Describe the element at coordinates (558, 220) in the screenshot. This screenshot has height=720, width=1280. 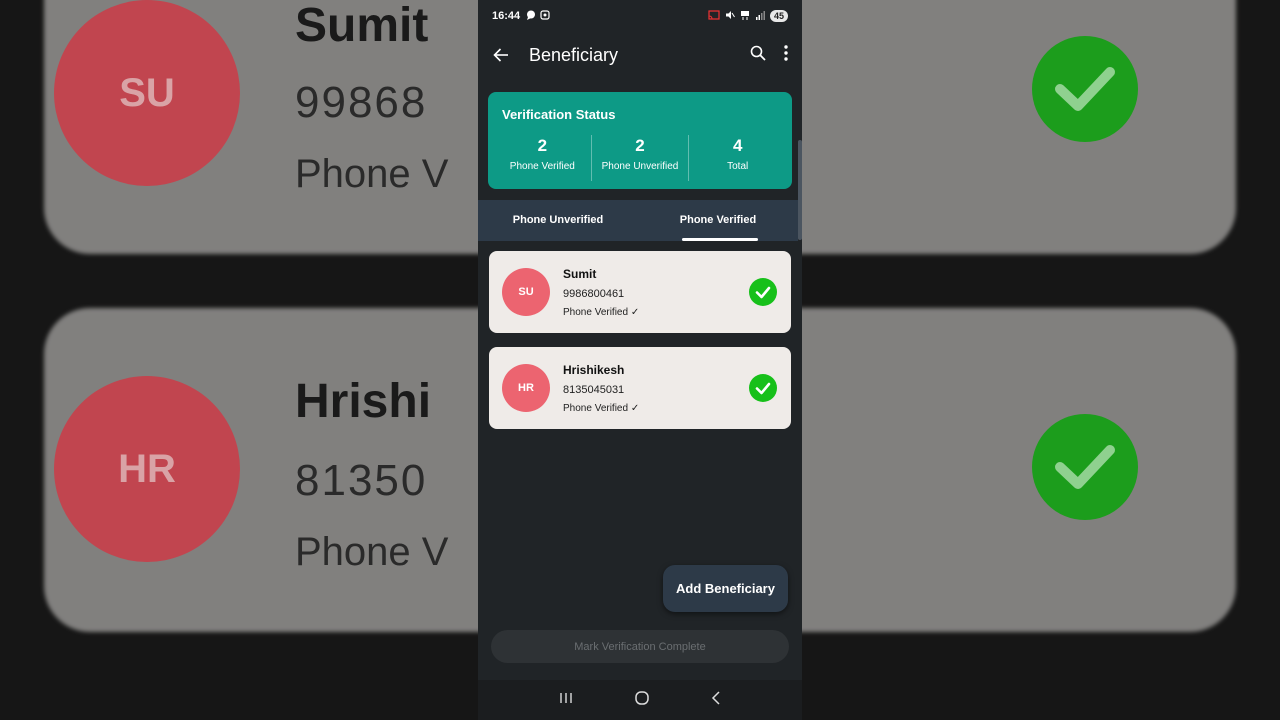
I see `tab-phone-unverified: Phone Unverified` at that location.